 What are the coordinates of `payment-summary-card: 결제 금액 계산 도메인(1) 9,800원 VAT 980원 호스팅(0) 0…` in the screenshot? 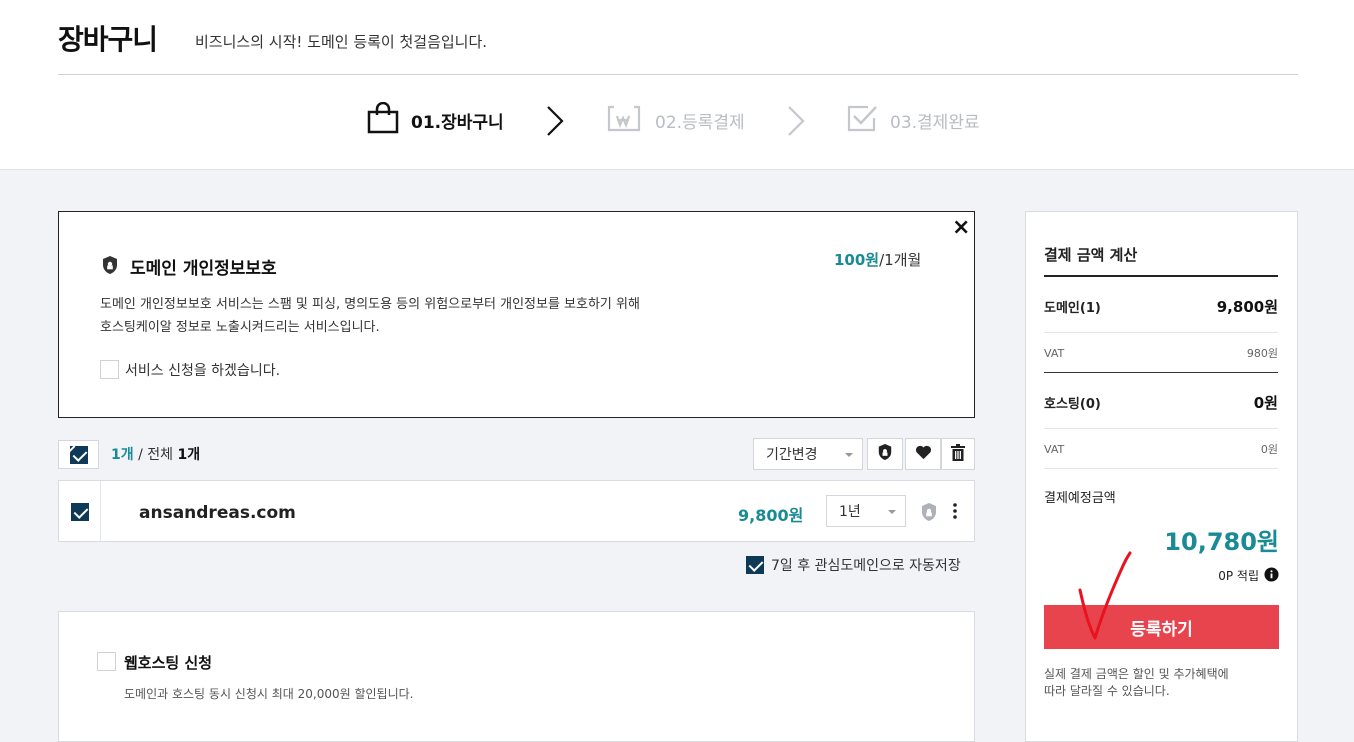 It's located at (1161, 476).